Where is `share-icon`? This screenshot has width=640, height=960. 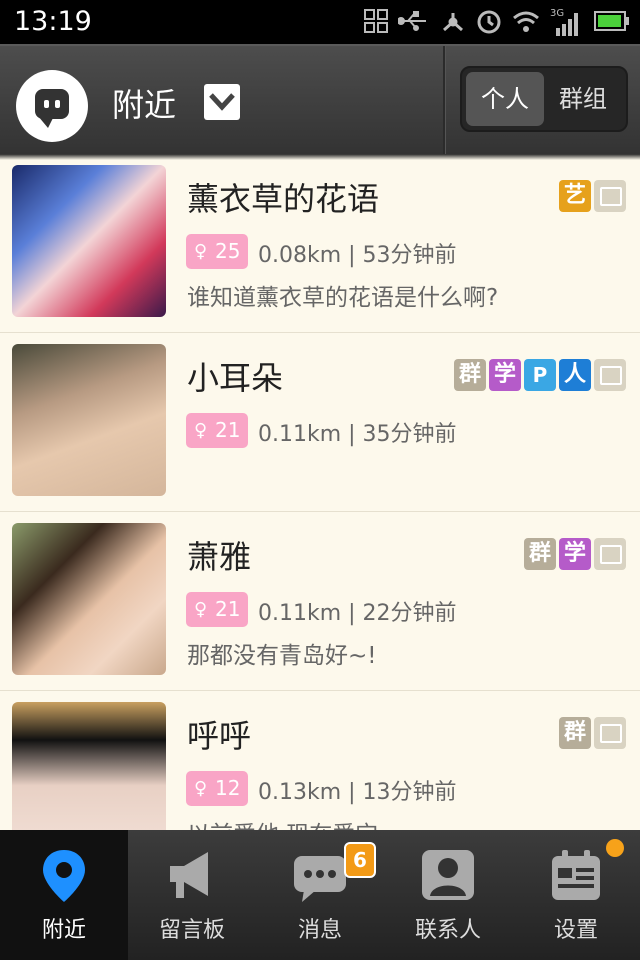 share-icon is located at coordinates (453, 23).